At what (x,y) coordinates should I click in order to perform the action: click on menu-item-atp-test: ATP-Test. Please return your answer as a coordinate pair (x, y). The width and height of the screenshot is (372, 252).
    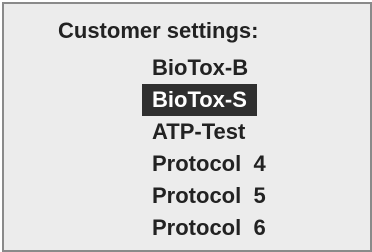
    Looking at the image, I should click on (209, 132).